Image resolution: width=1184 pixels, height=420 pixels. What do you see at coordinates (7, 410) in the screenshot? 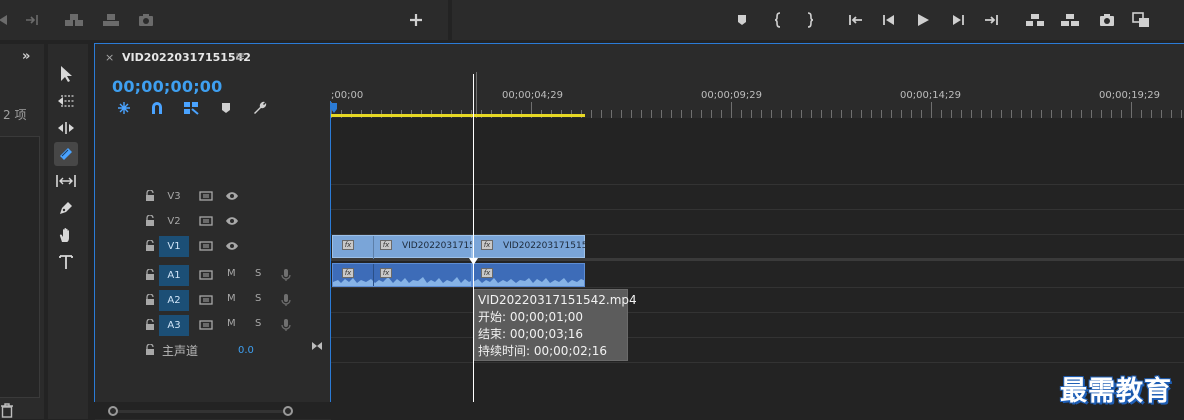
I see `trash-icon` at bounding box center [7, 410].